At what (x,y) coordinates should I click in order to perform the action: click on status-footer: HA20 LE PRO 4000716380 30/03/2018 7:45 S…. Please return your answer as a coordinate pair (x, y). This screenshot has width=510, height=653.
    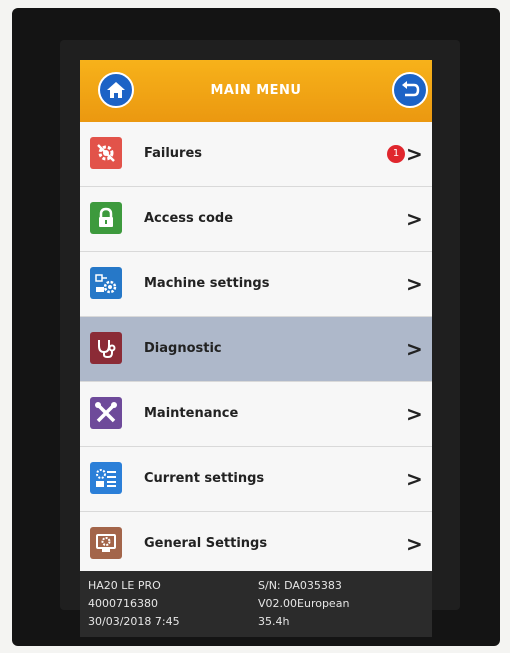
    Looking at the image, I should click on (256, 604).